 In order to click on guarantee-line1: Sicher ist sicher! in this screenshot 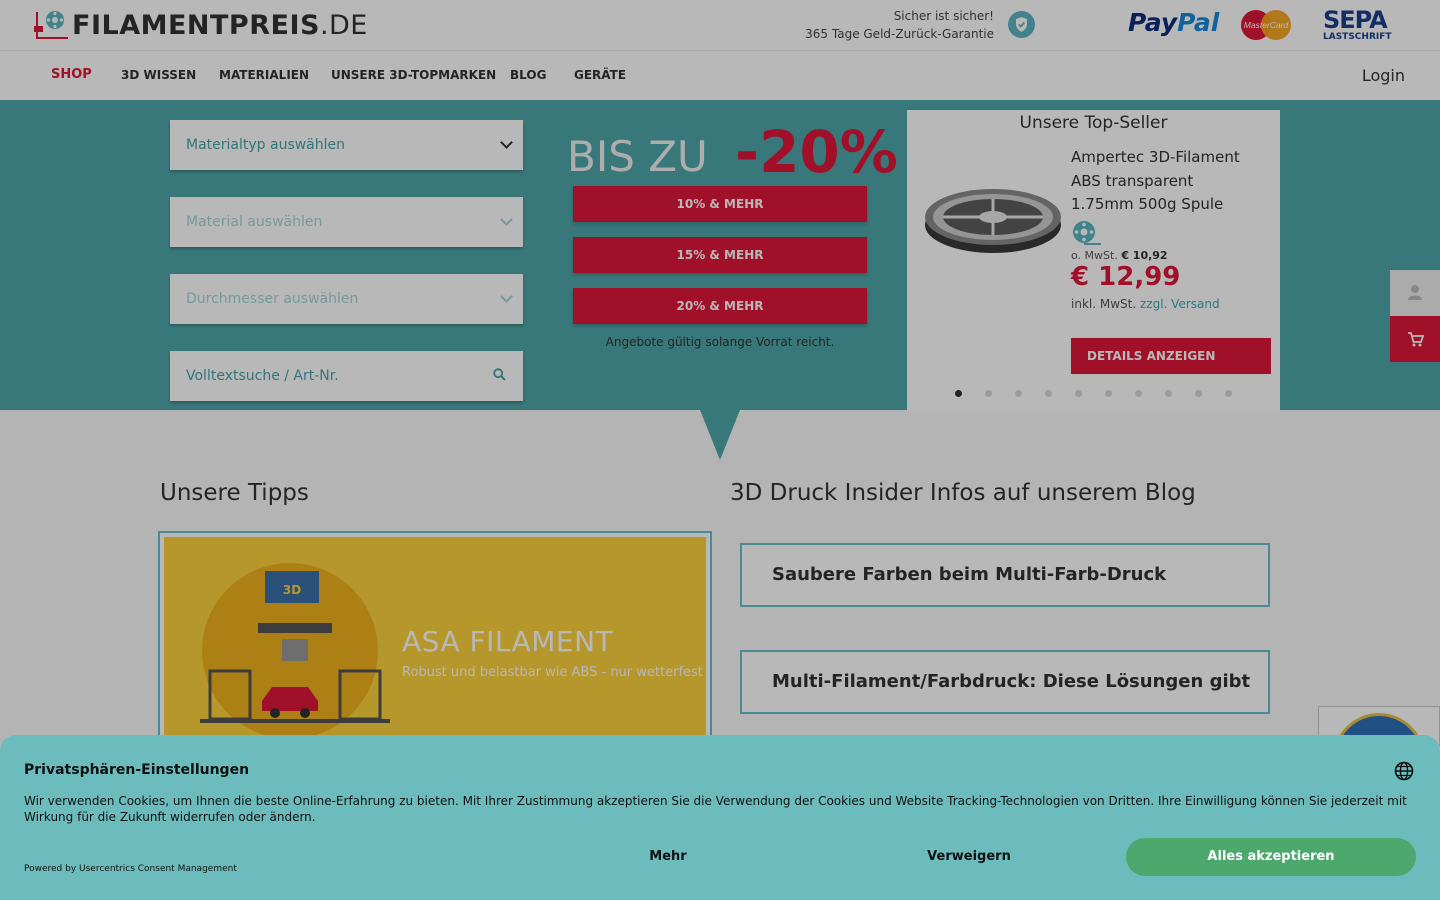, I will do `click(943, 16)`.